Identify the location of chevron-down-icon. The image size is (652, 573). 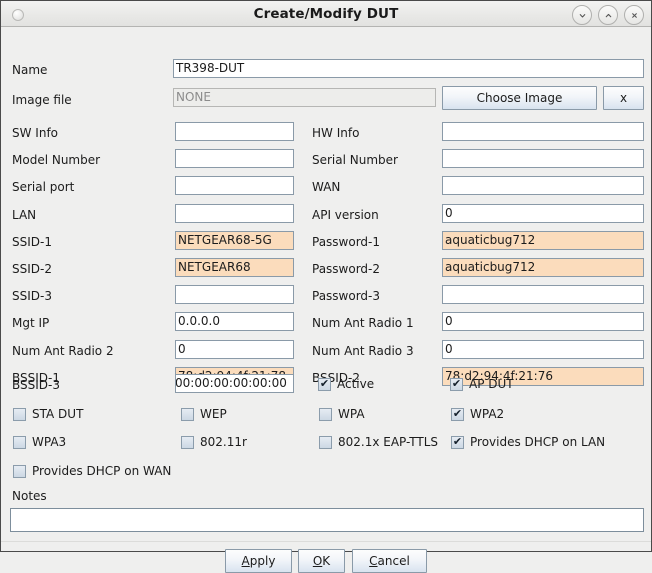
(582, 15).